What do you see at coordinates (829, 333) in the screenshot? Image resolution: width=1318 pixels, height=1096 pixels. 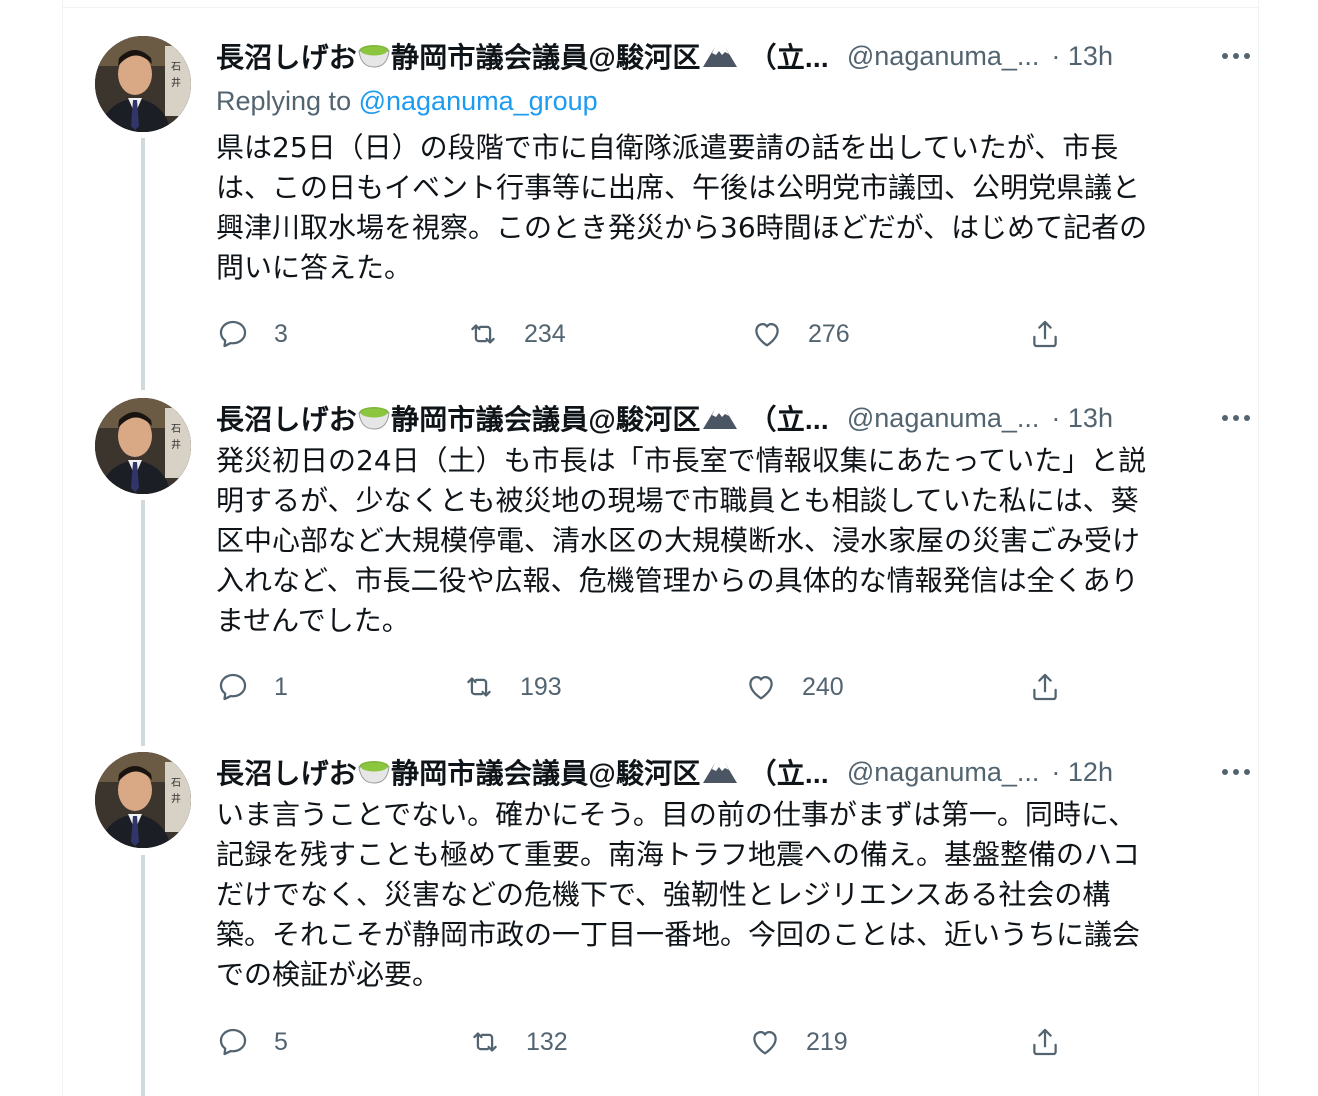 I see `like-count: 276` at bounding box center [829, 333].